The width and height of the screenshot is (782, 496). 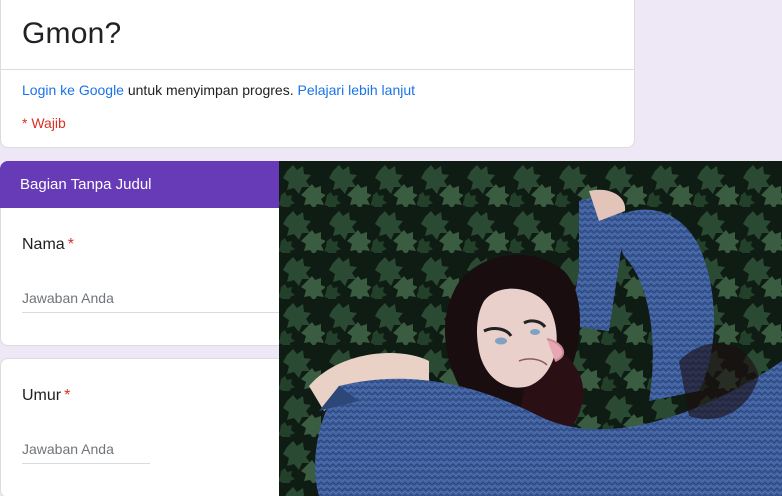 What do you see at coordinates (73, 90) in the screenshot?
I see `google-login-link: Login ke Google` at bounding box center [73, 90].